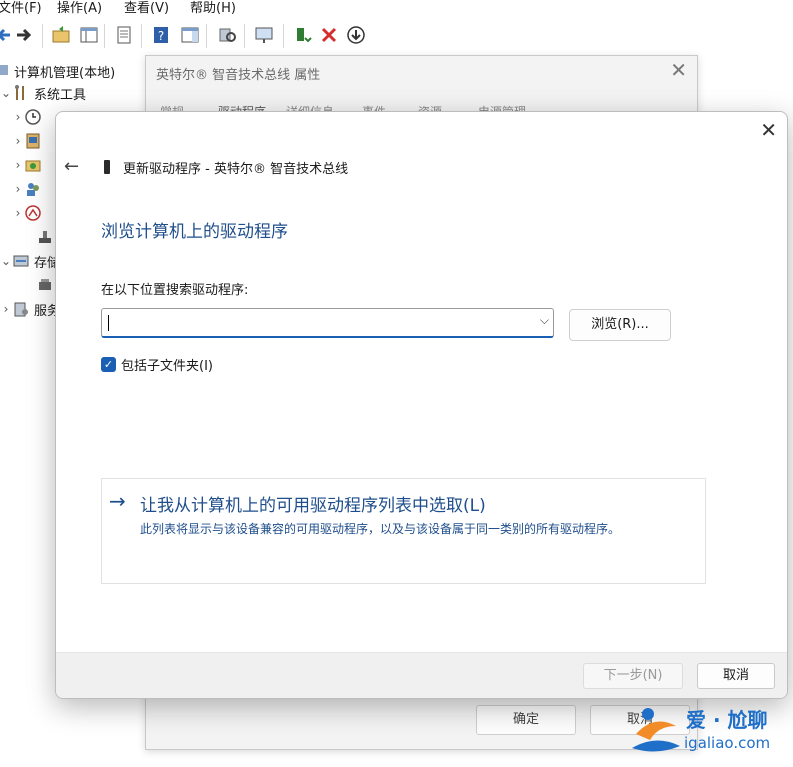 Image resolution: width=793 pixels, height=767 pixels. I want to click on services-icon, so click(21, 309).